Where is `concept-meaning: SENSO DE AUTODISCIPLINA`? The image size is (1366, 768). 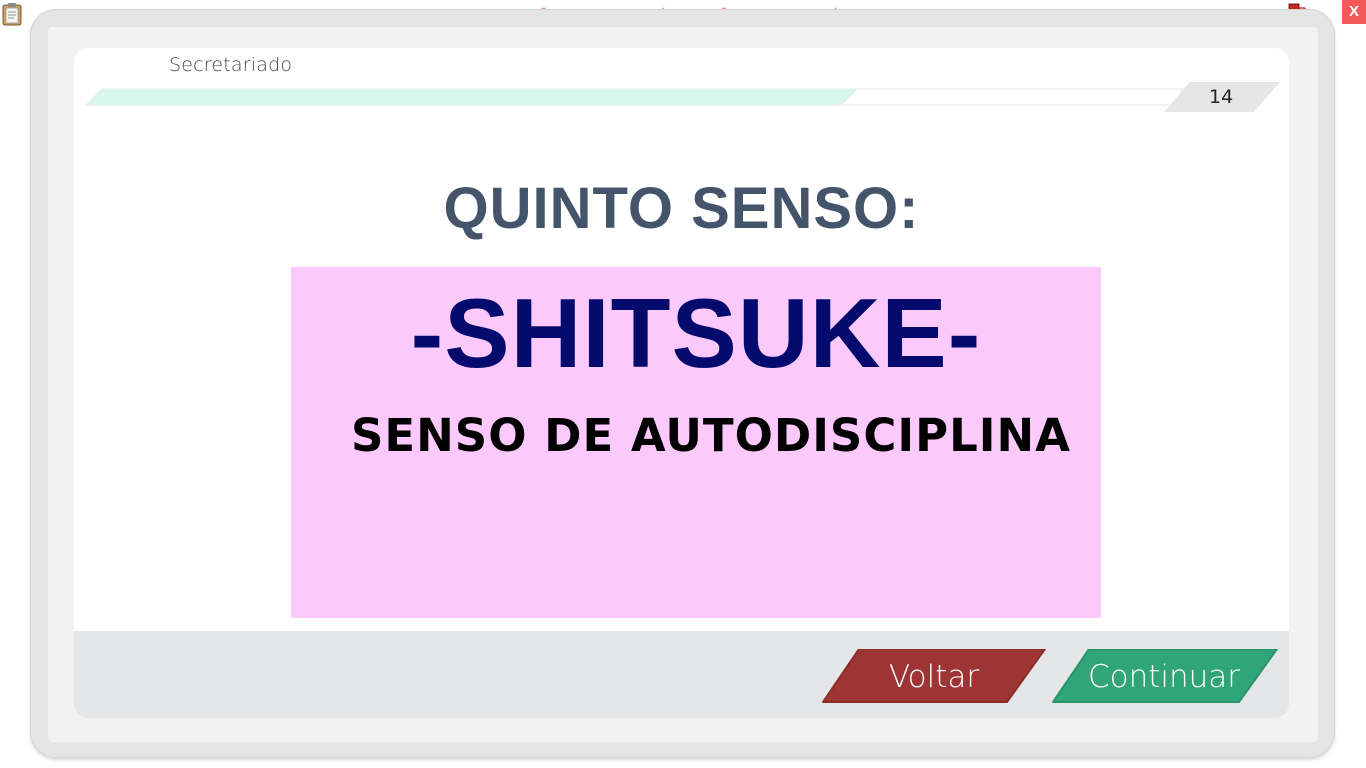 concept-meaning: SENSO DE AUTODISCIPLINA is located at coordinates (711, 435).